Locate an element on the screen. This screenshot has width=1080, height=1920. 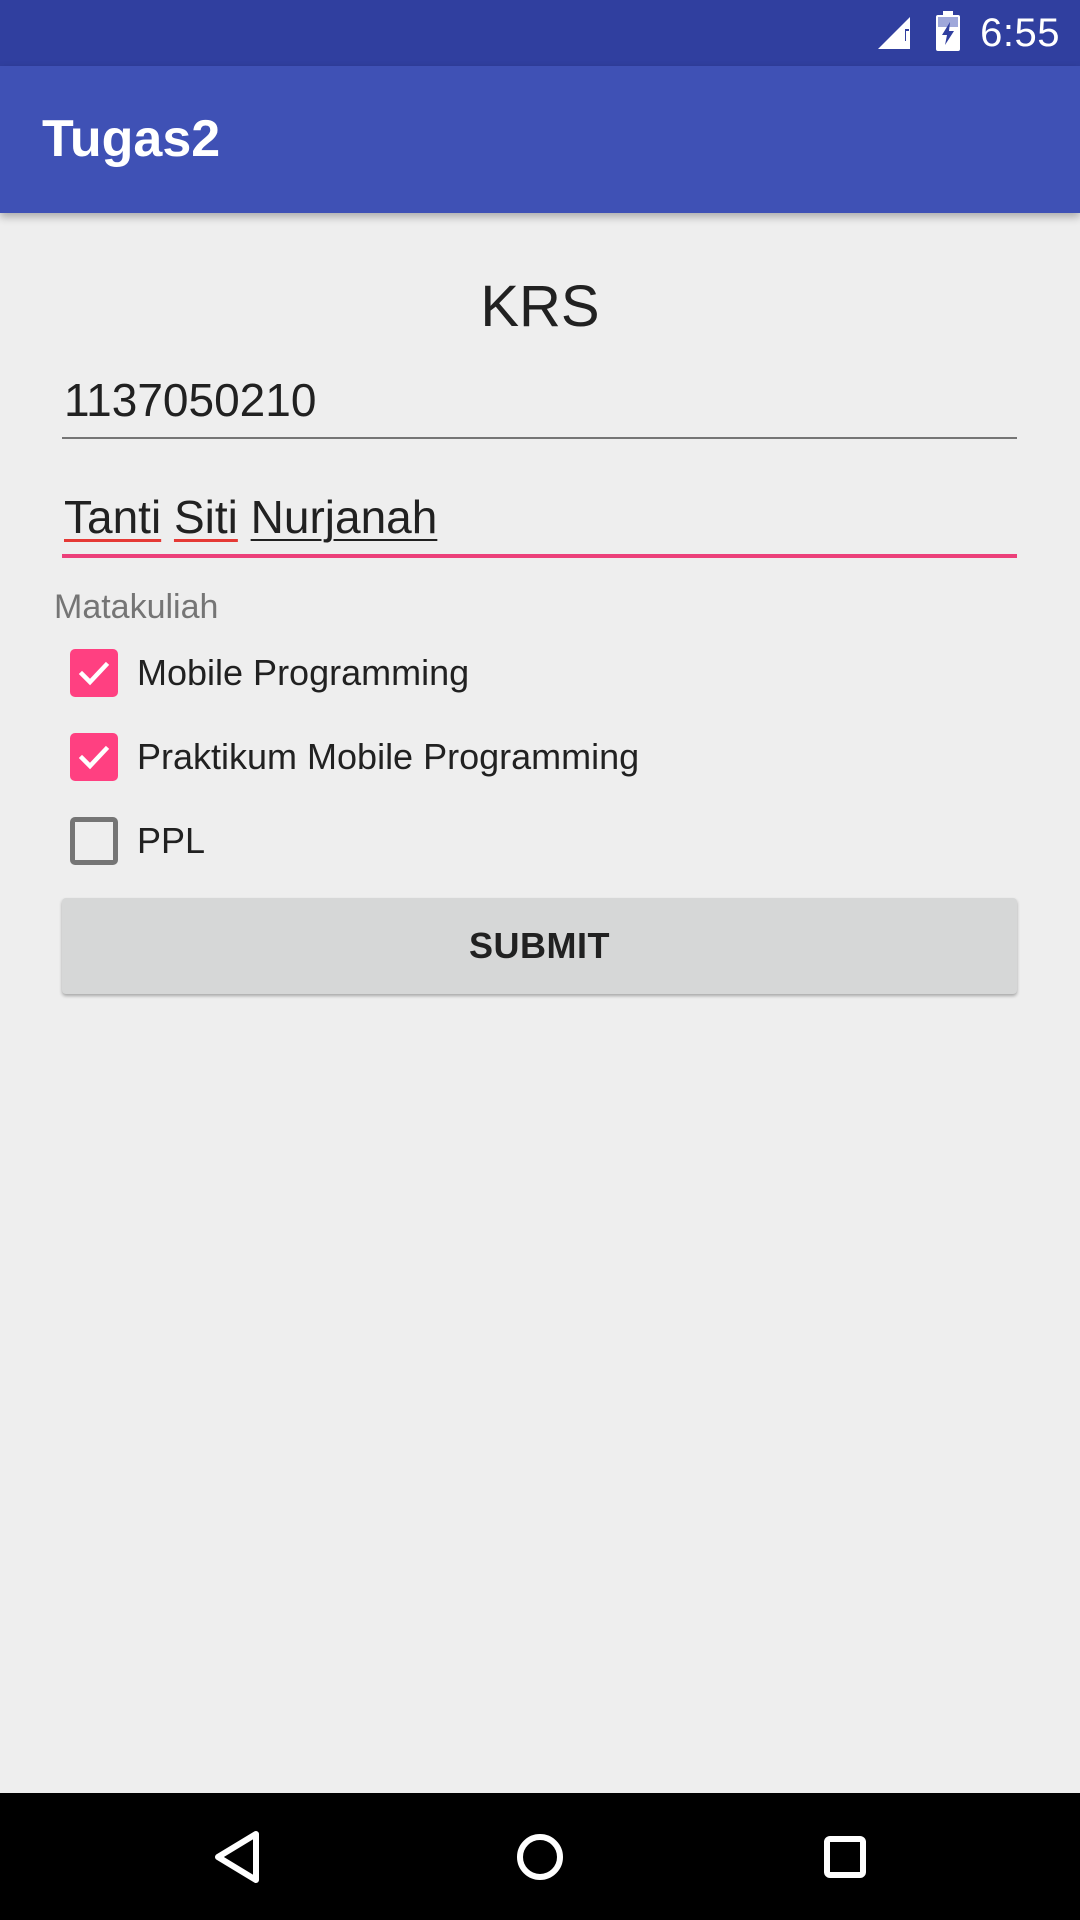
course-label: Mobile Programming is located at coordinates (303, 672).